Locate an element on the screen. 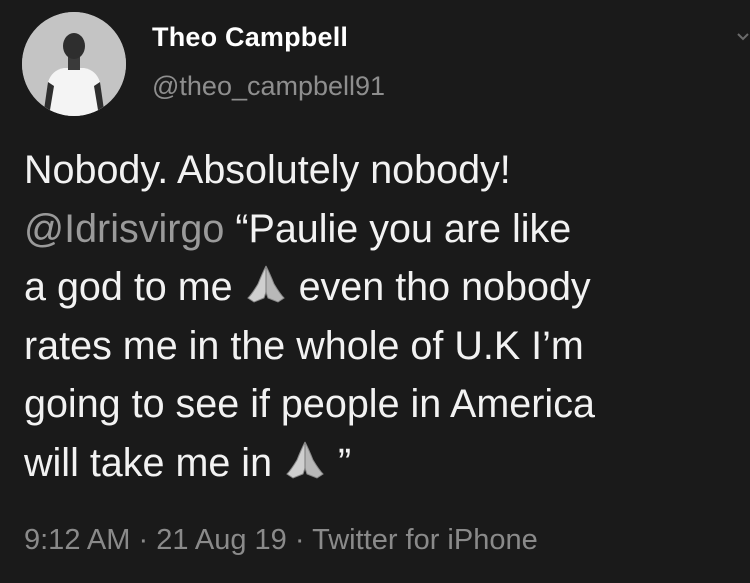 The width and height of the screenshot is (750, 583). tweet-meta: 9:12 AM · 21 Aug 19 · Twitter for iPhone is located at coordinates (281, 540).